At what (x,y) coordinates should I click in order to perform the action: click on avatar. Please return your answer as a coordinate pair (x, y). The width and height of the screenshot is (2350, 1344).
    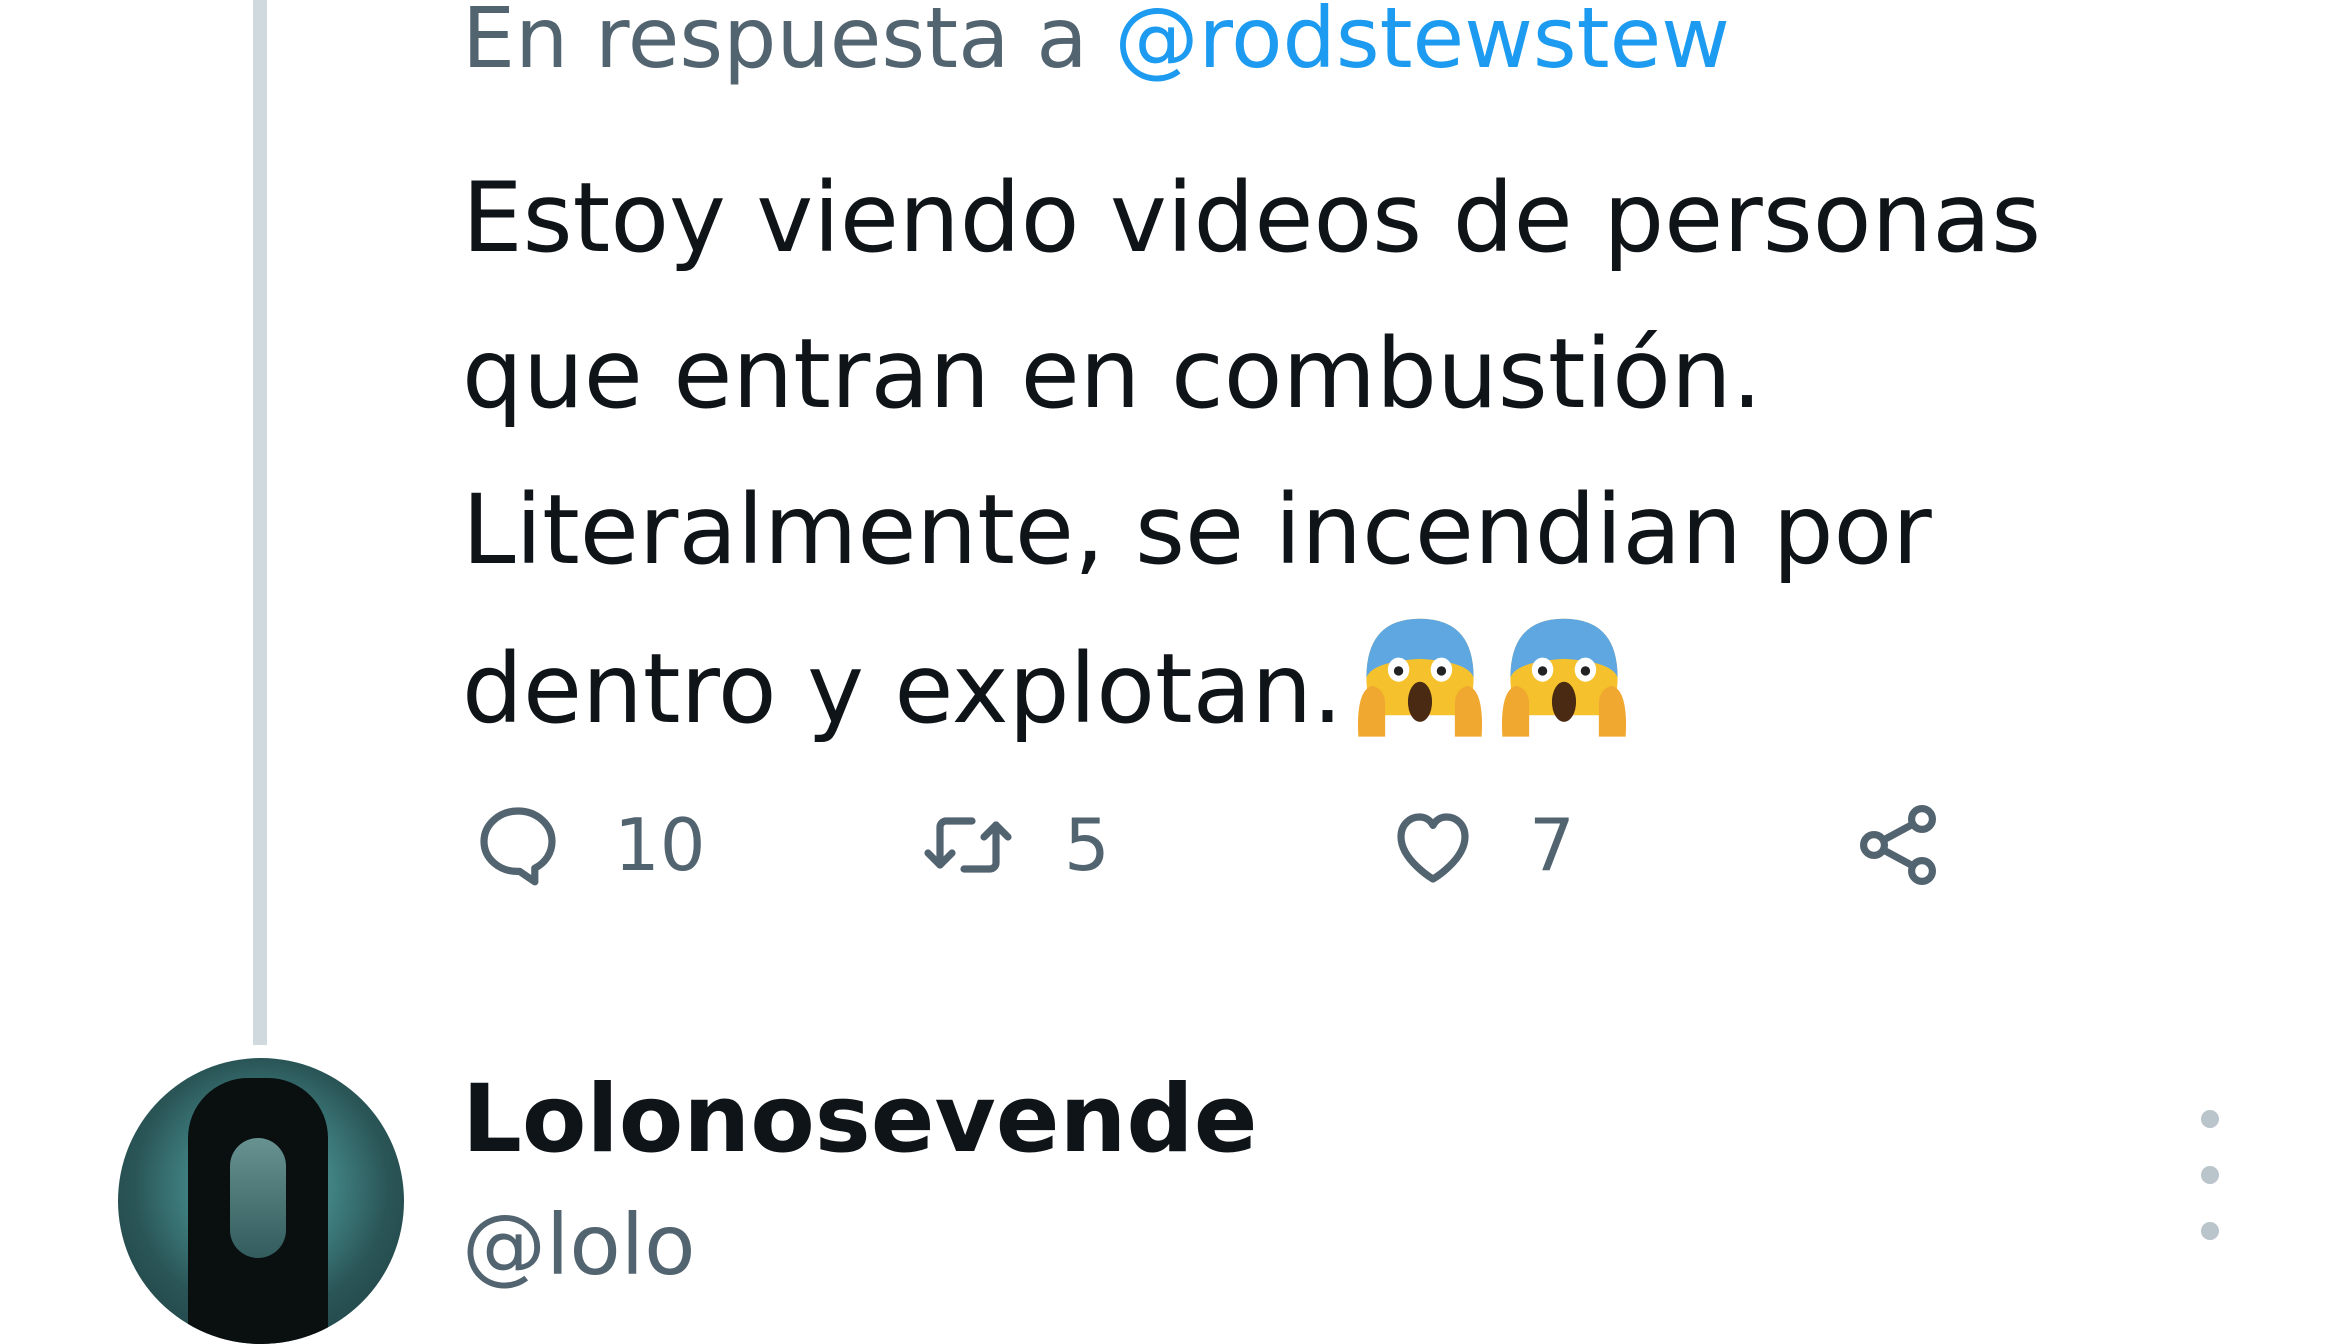
    Looking at the image, I should click on (261, 1201).